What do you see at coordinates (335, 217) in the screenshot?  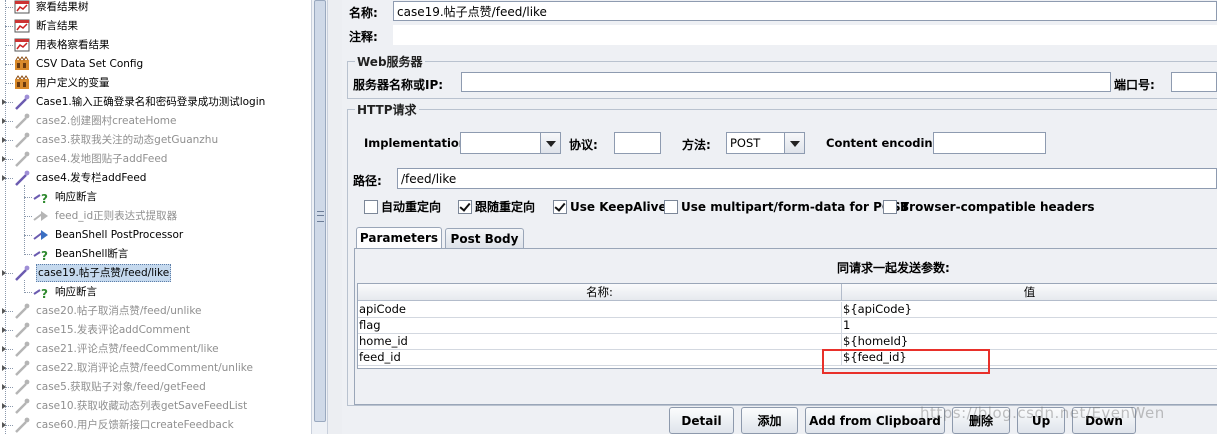 I see `split-pane-divider` at bounding box center [335, 217].